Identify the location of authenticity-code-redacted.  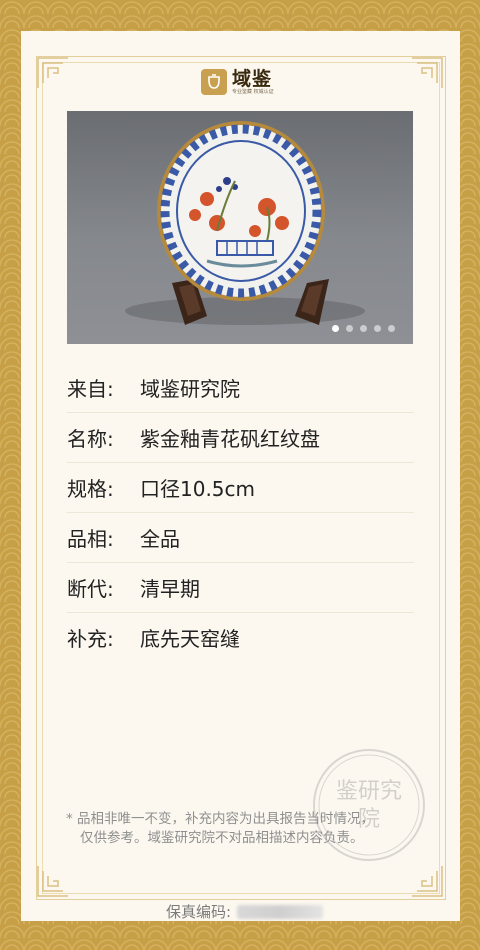
(280, 911).